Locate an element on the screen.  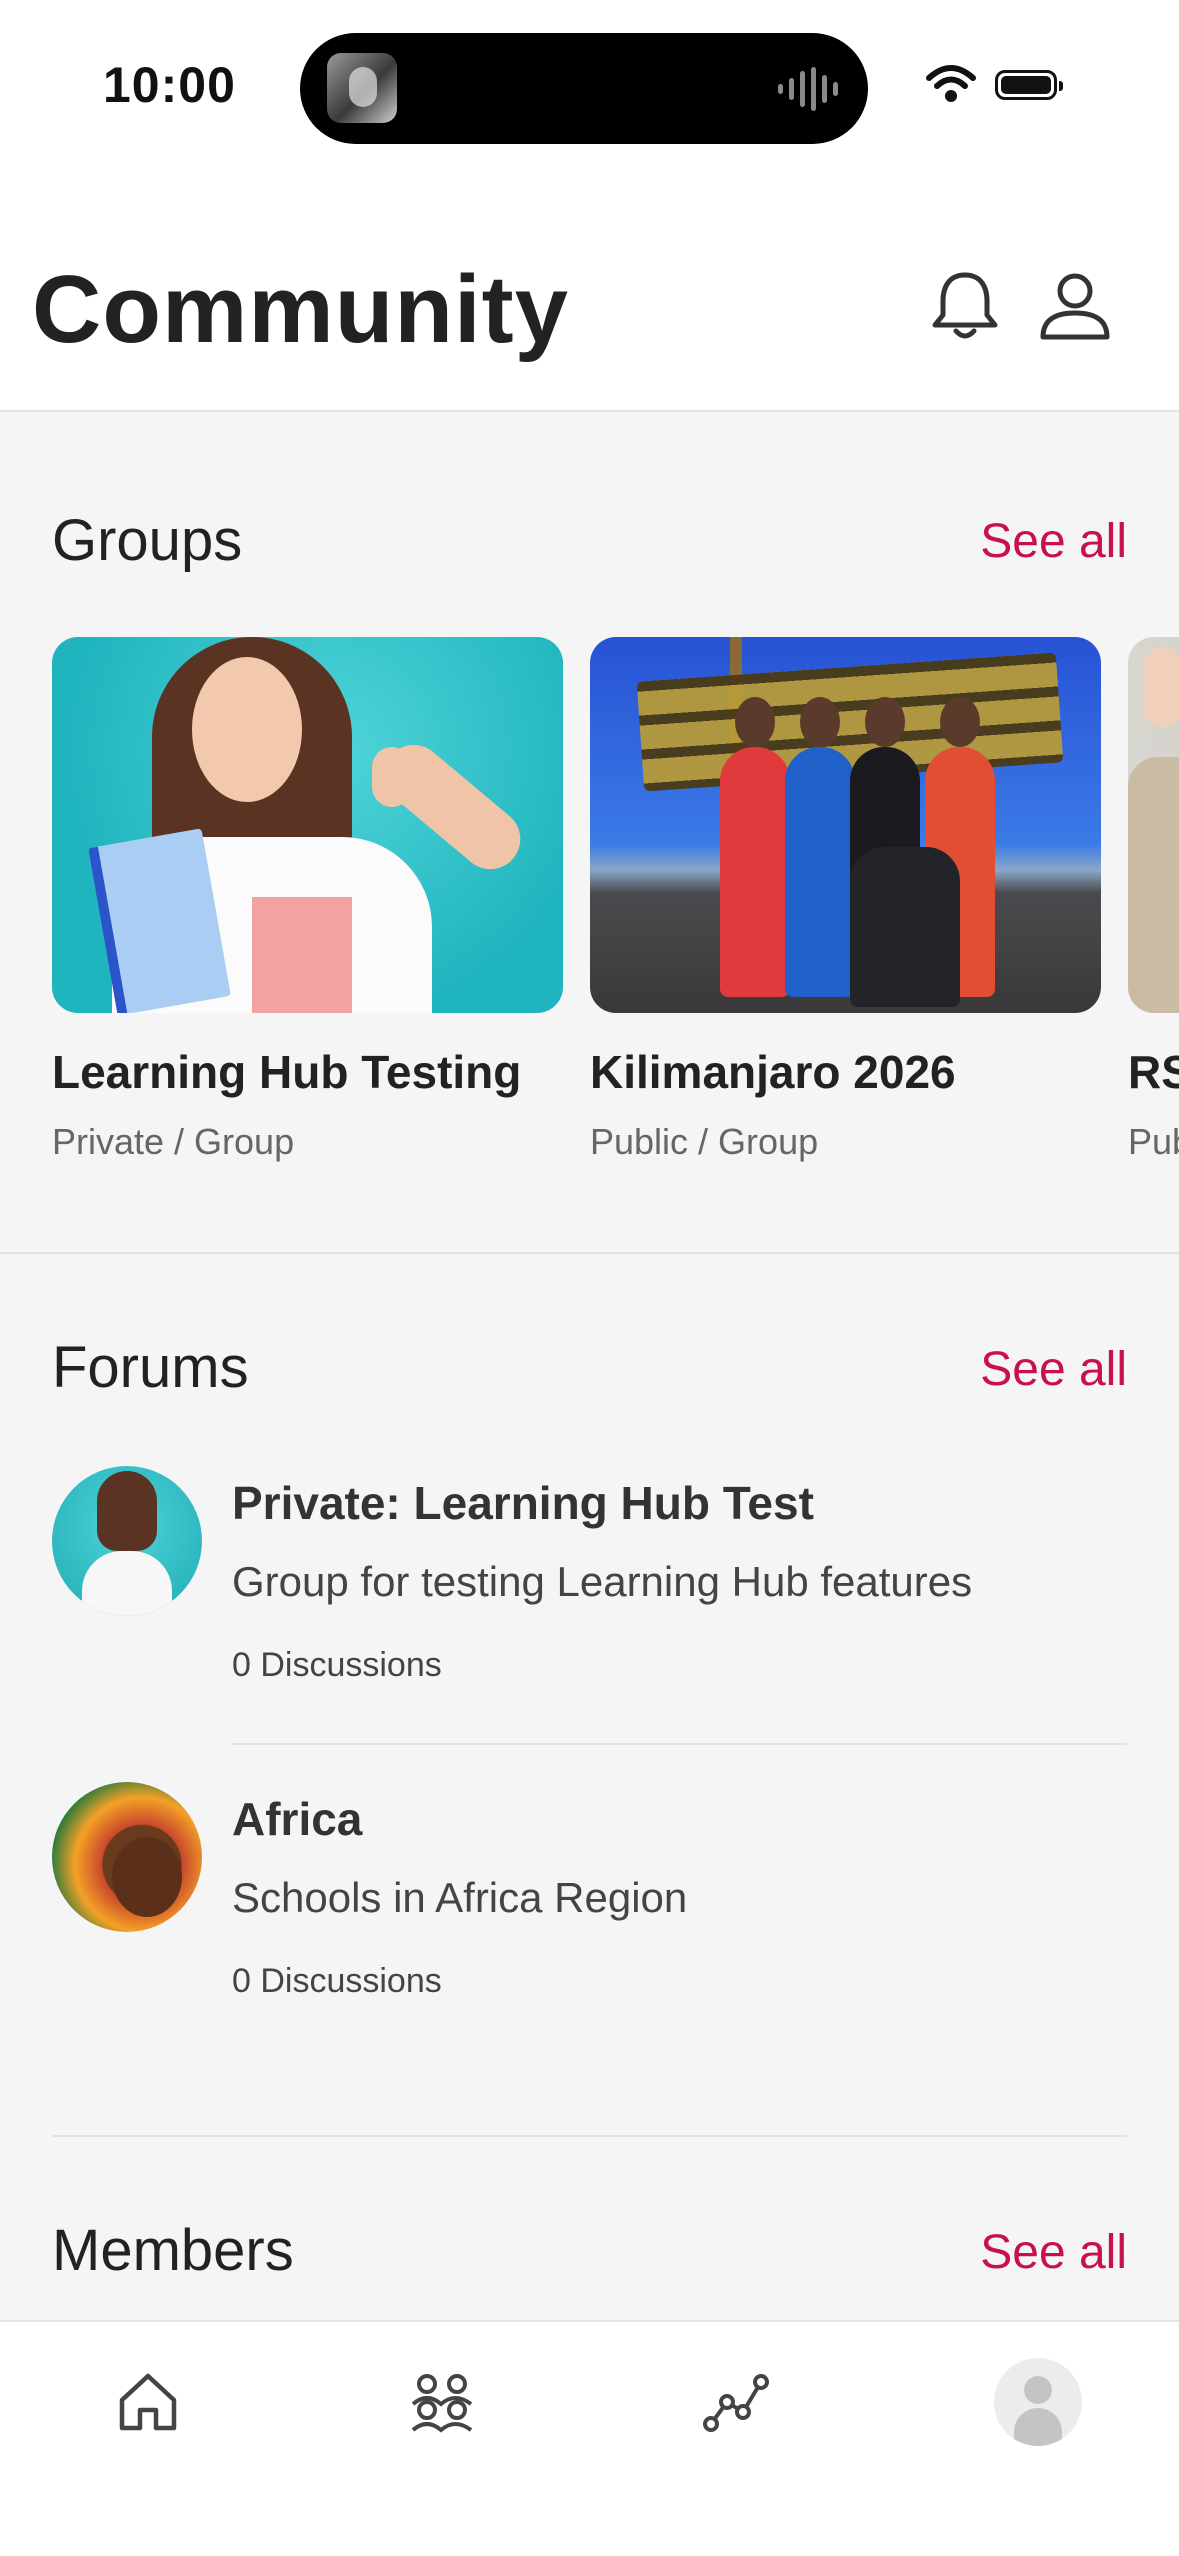
dynamic-island is located at coordinates (584, 88).